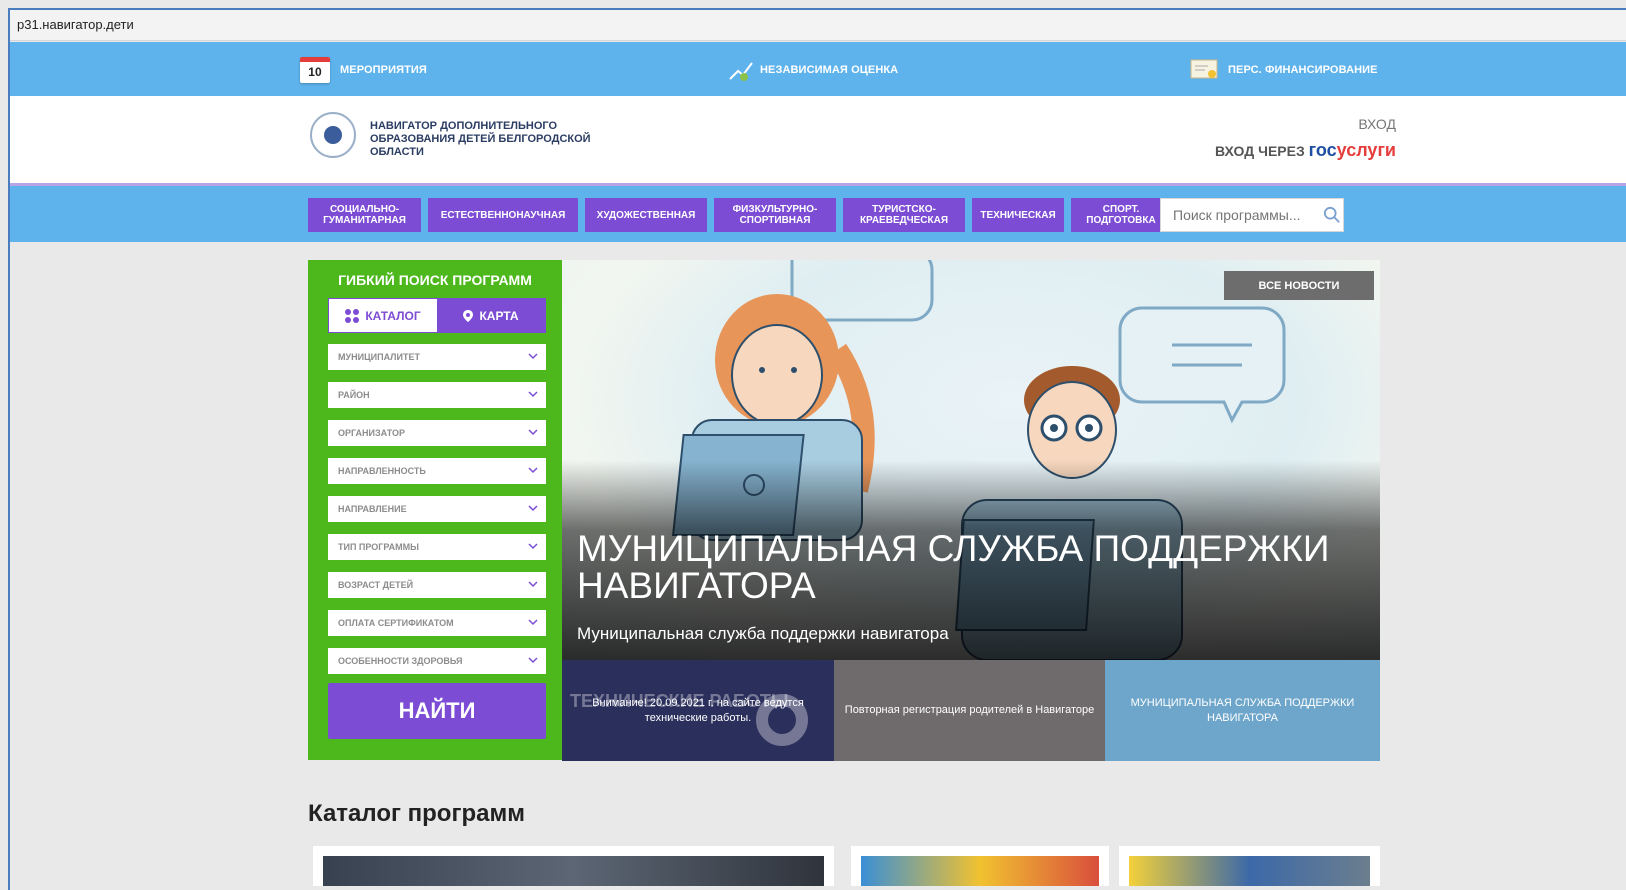  I want to click on filter-label: ТИП ПРОГРАММЫ, so click(378, 547).